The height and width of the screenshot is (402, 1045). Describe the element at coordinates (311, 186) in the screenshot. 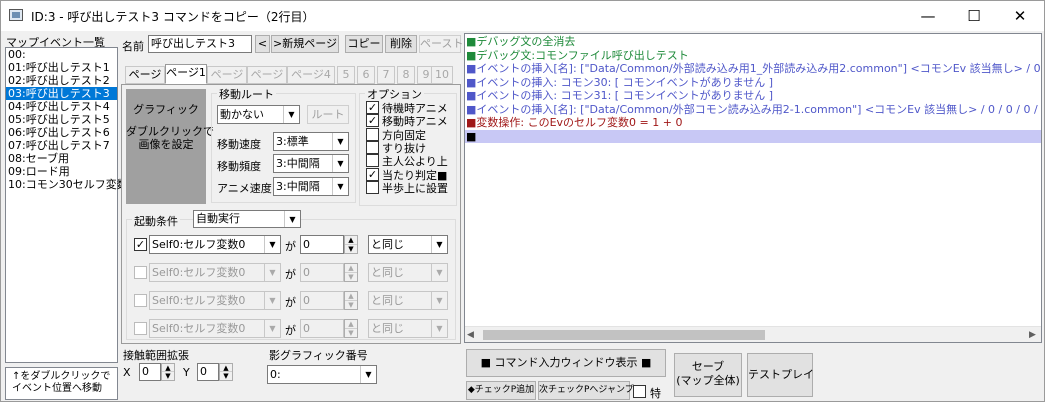

I see `anim-speed-select: 3:中間隔 ▼` at that location.